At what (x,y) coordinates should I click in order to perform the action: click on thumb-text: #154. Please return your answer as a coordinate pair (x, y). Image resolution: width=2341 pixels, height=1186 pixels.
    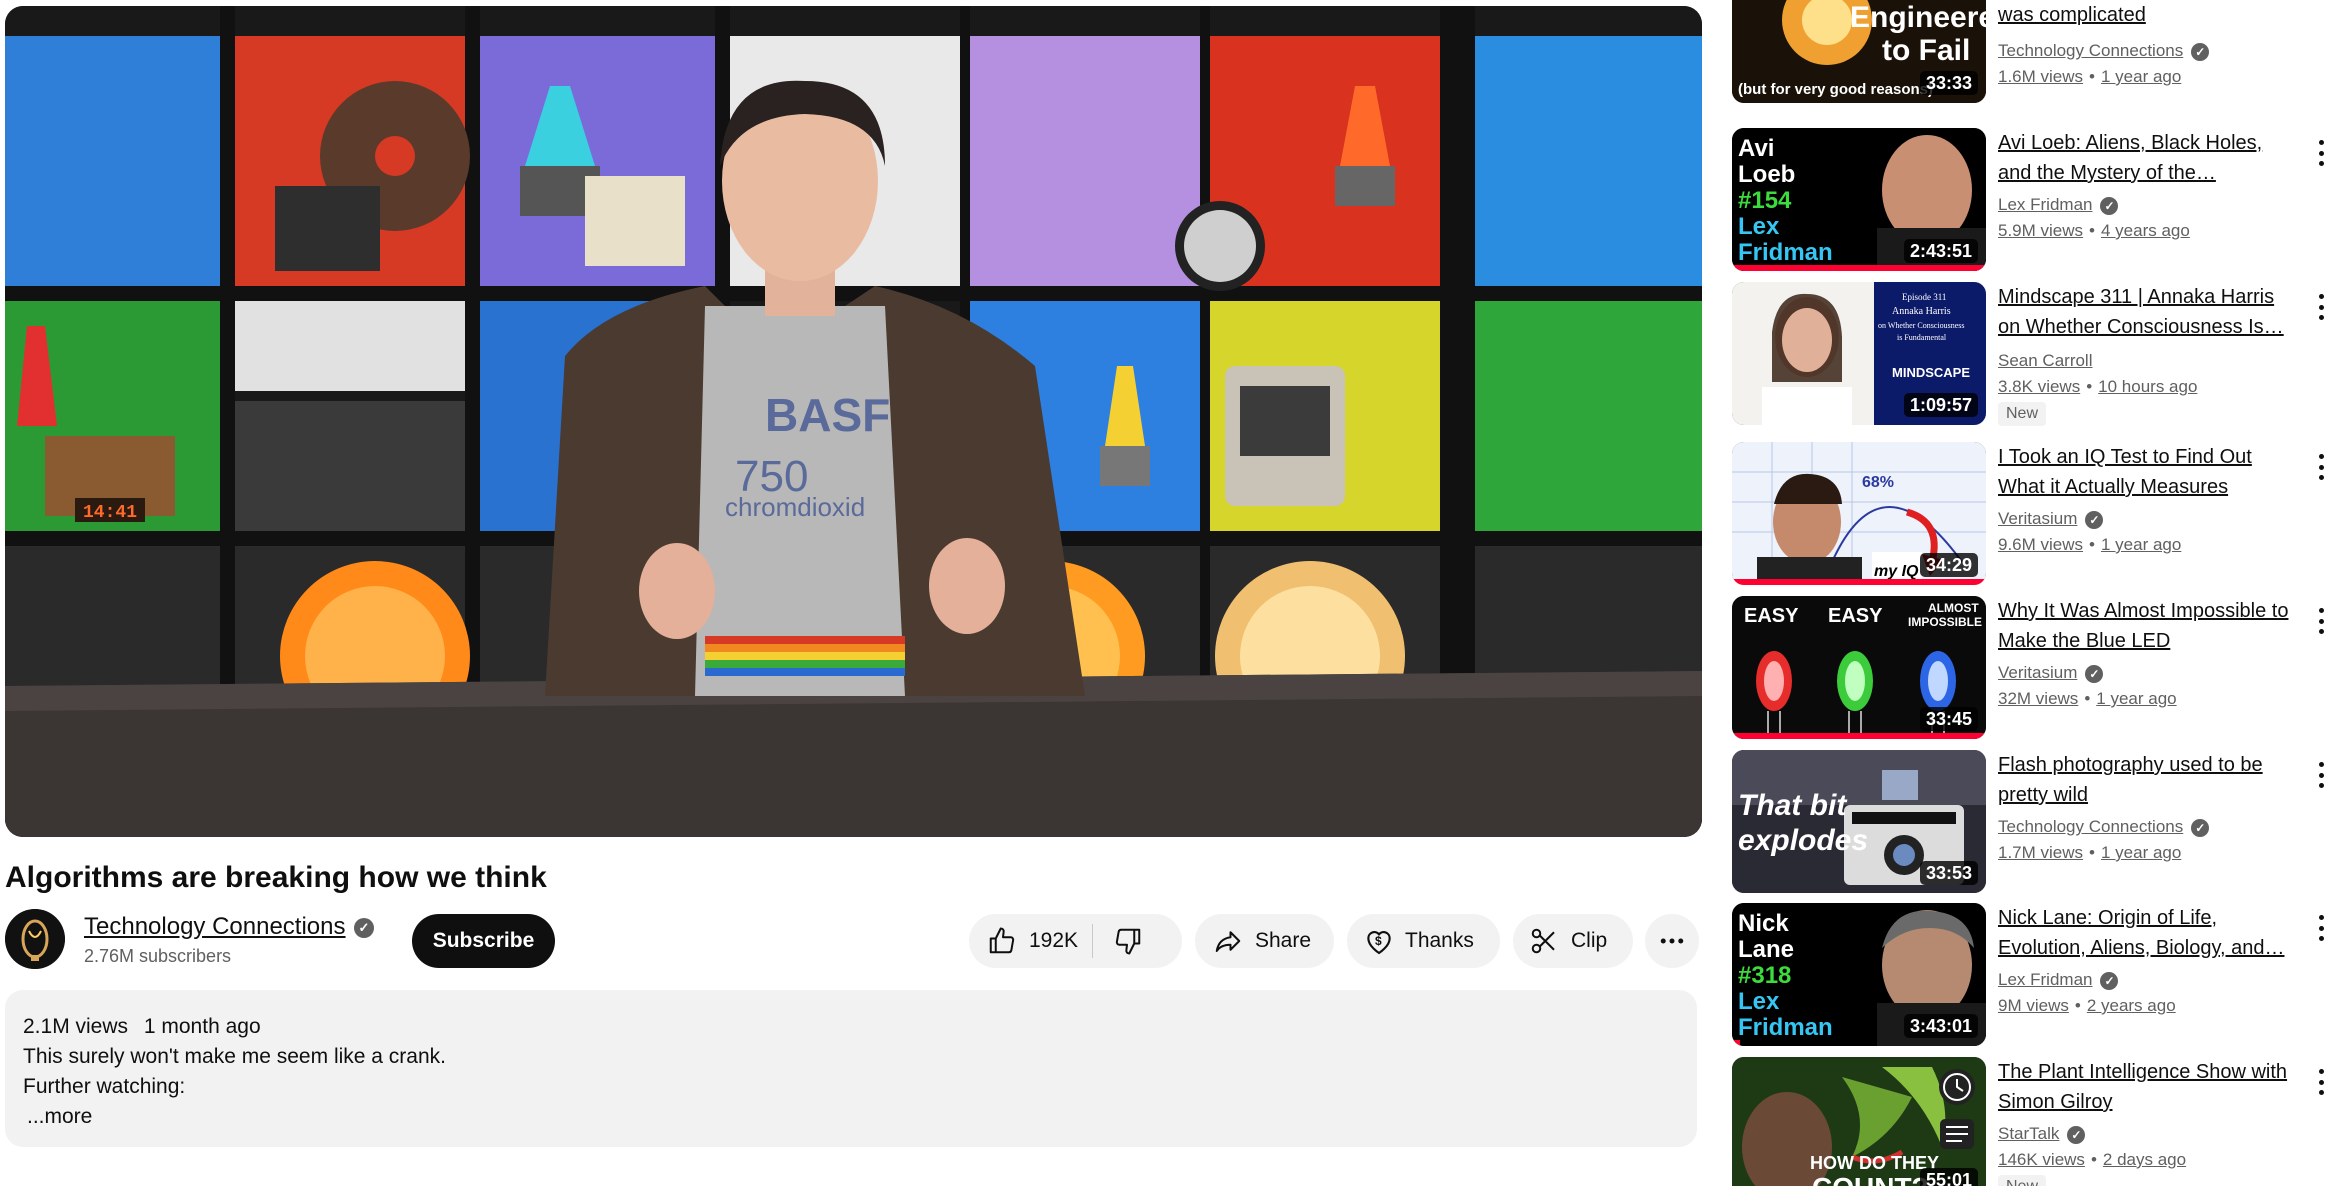
    Looking at the image, I should click on (1765, 200).